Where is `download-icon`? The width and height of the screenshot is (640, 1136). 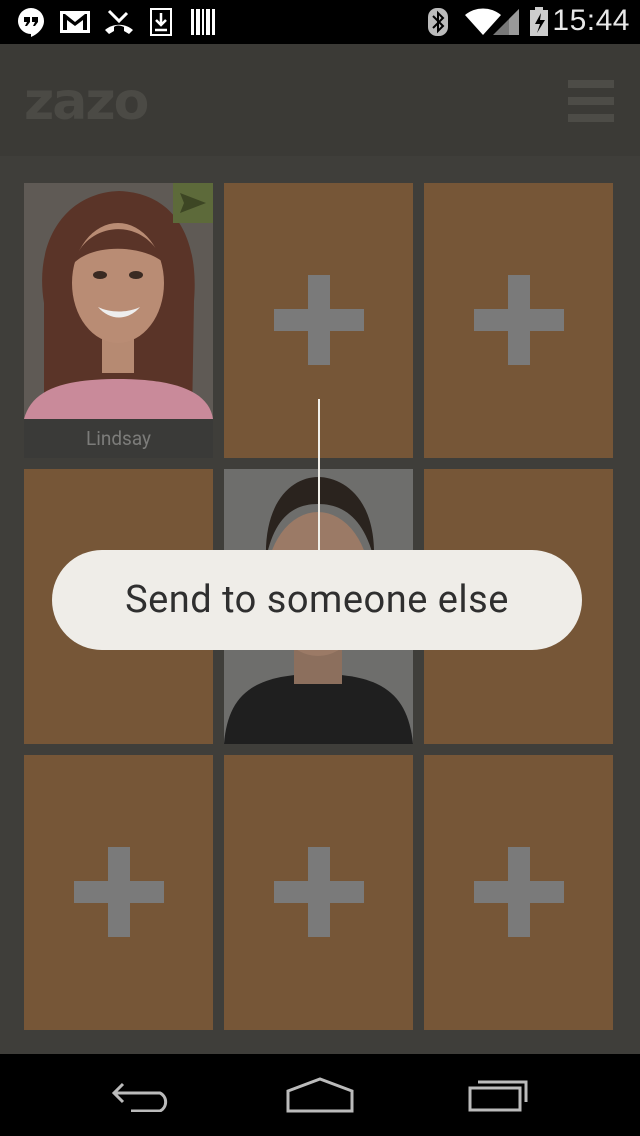
download-icon is located at coordinates (161, 22).